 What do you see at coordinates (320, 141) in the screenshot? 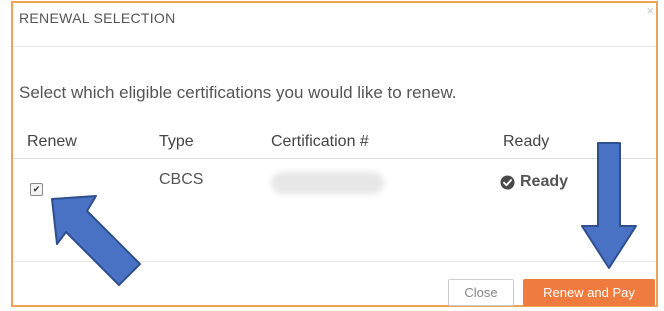
I see `column-header-certification: Certification #` at bounding box center [320, 141].